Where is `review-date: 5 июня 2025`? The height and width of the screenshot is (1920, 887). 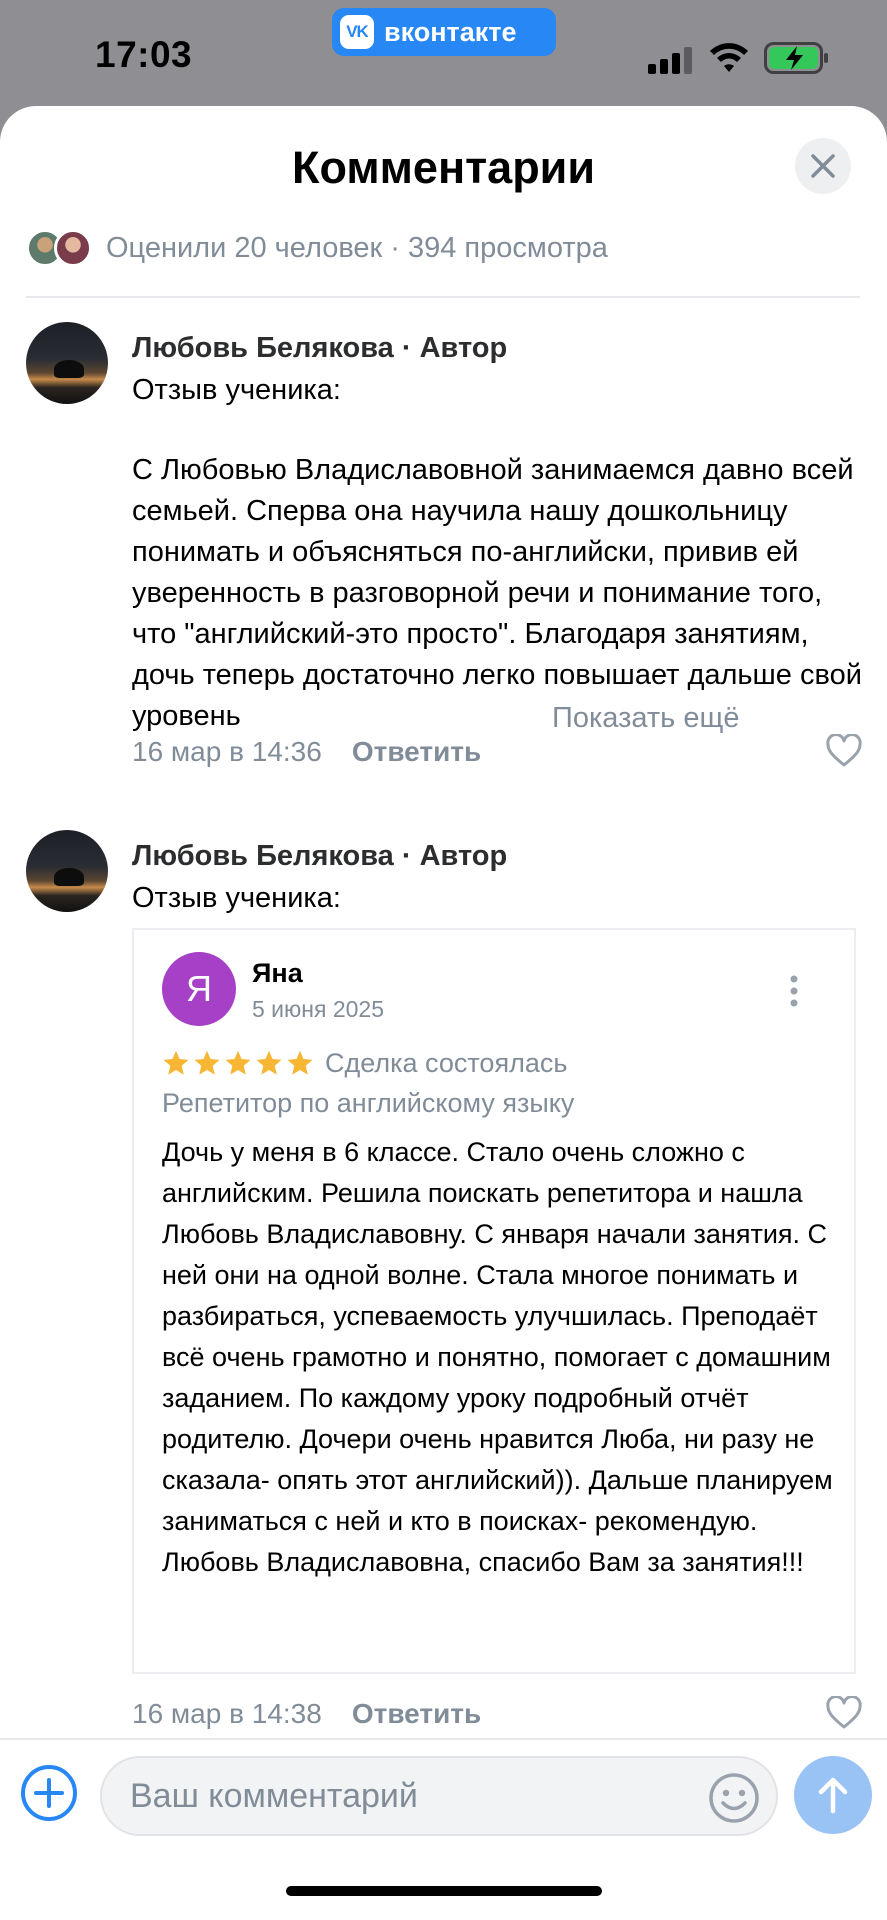 review-date: 5 июня 2025 is located at coordinates (318, 1009).